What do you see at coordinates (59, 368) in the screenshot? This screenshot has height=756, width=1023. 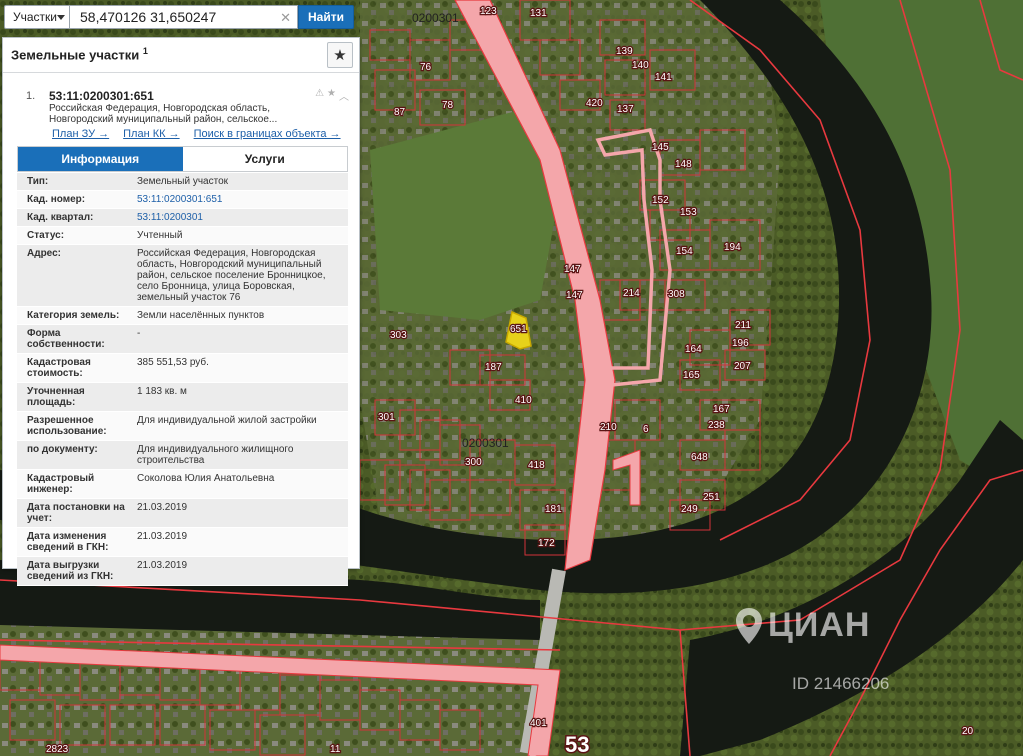 I see `info-key: Кадастровая стоимость:` at bounding box center [59, 368].